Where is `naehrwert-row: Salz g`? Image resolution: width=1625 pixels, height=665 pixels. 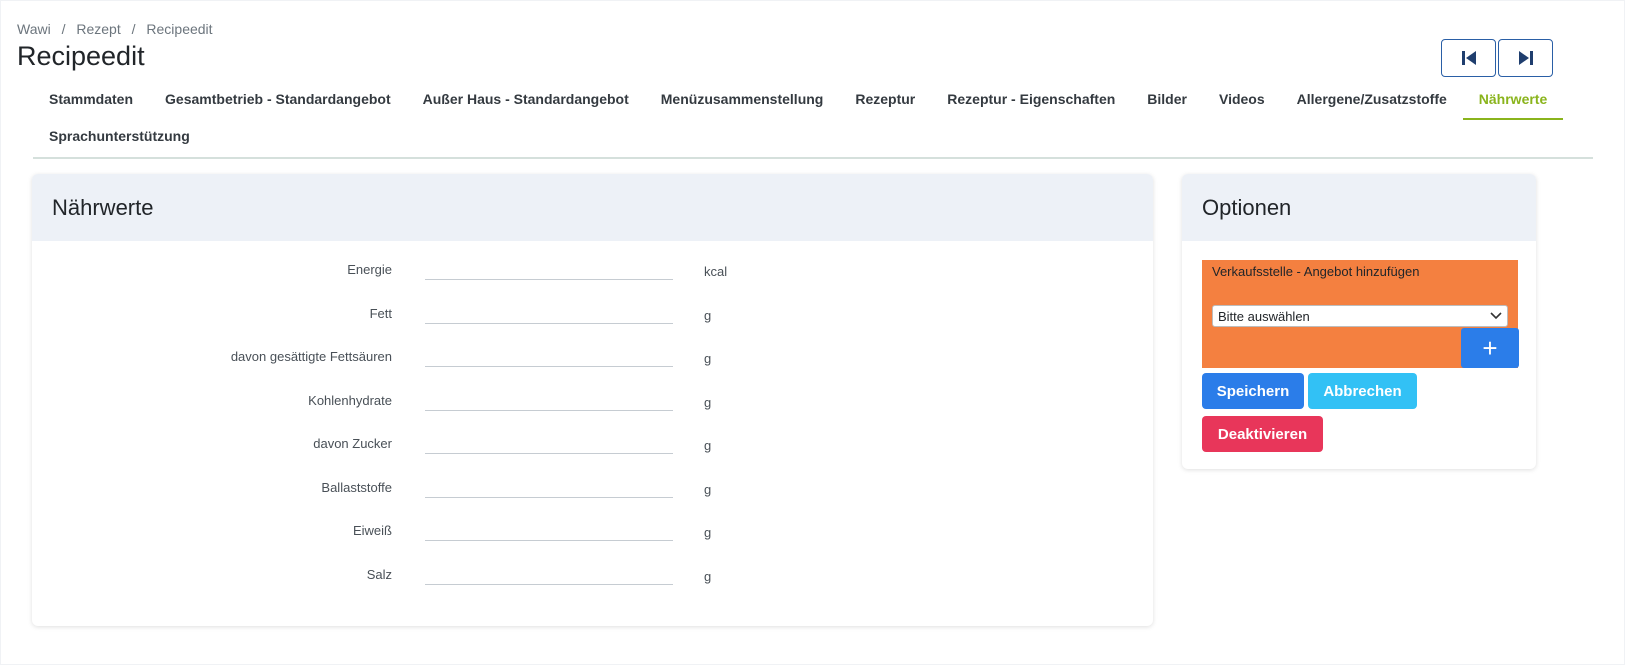 naehrwert-row: Salz g is located at coordinates (592, 584).